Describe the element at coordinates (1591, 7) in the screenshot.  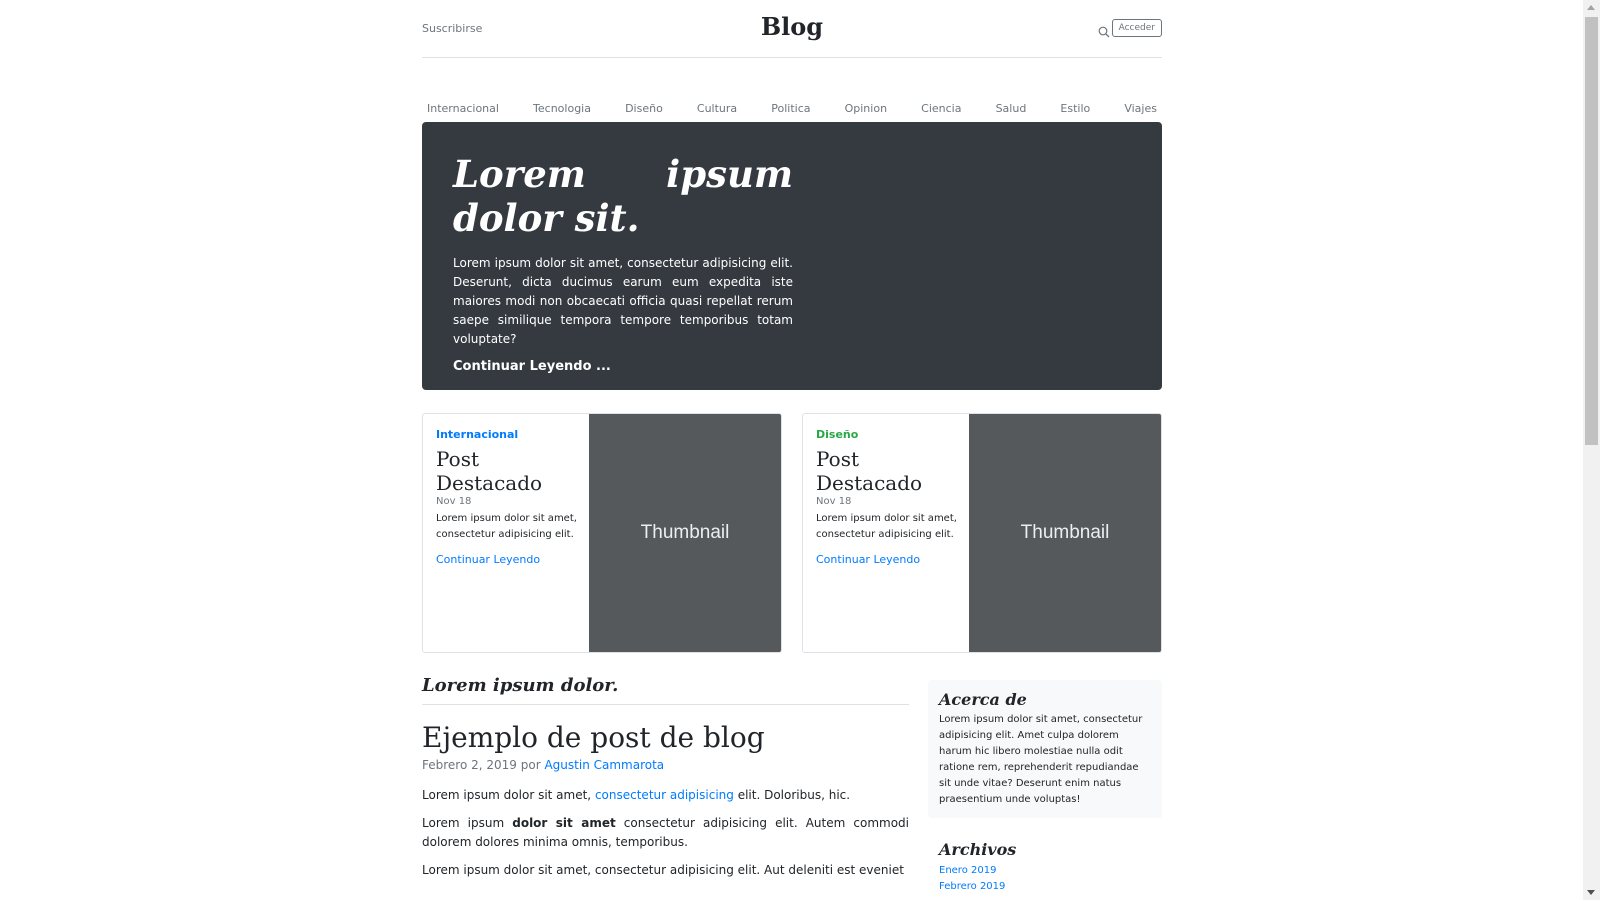
I see `scroll-up-arrow-icon` at that location.